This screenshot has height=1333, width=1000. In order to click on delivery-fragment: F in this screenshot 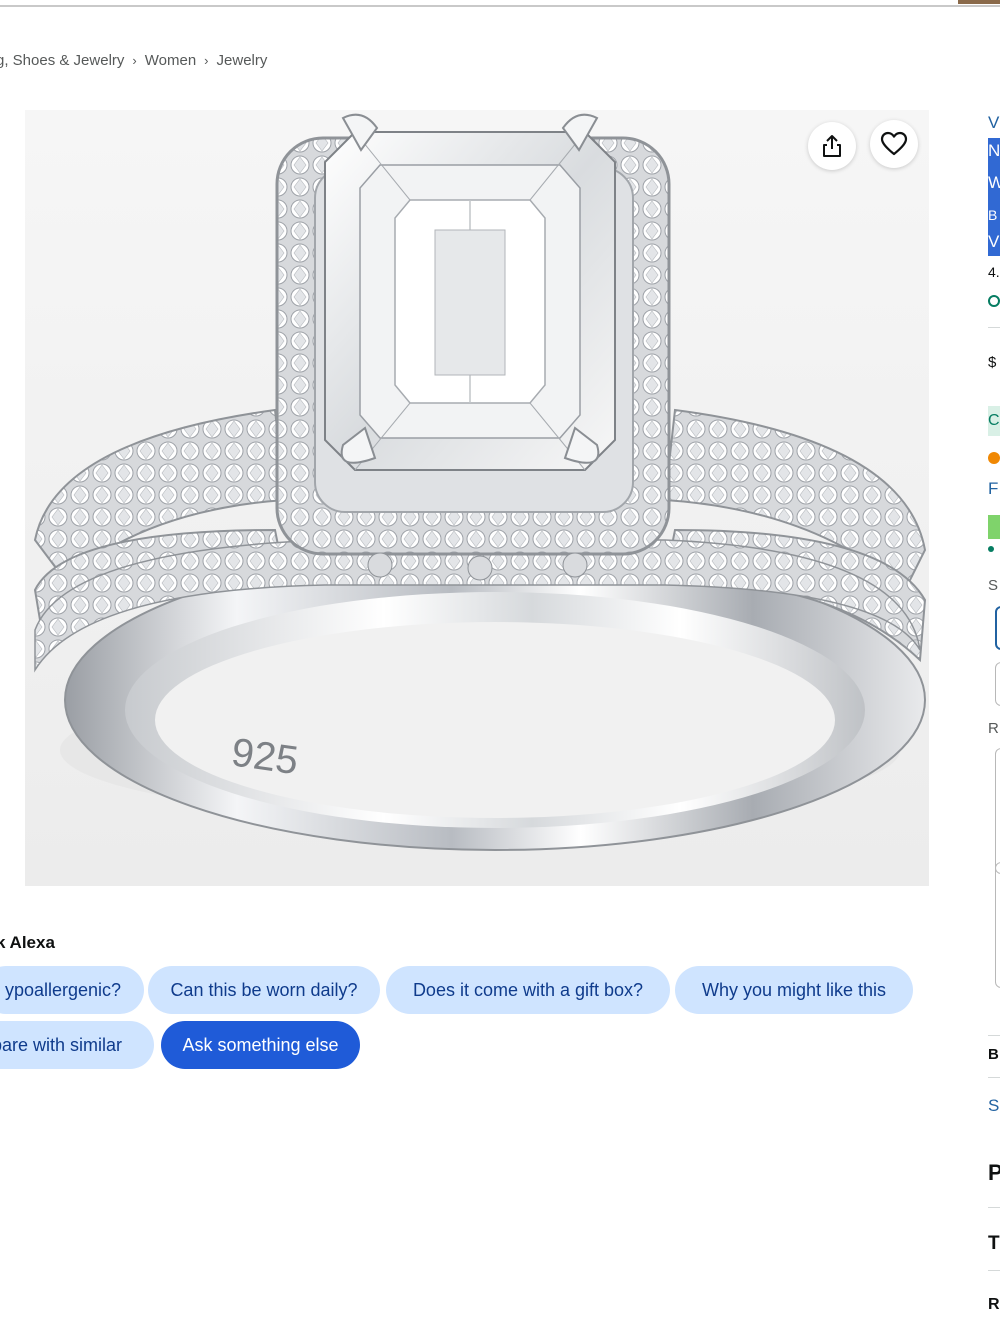, I will do `click(993, 489)`.